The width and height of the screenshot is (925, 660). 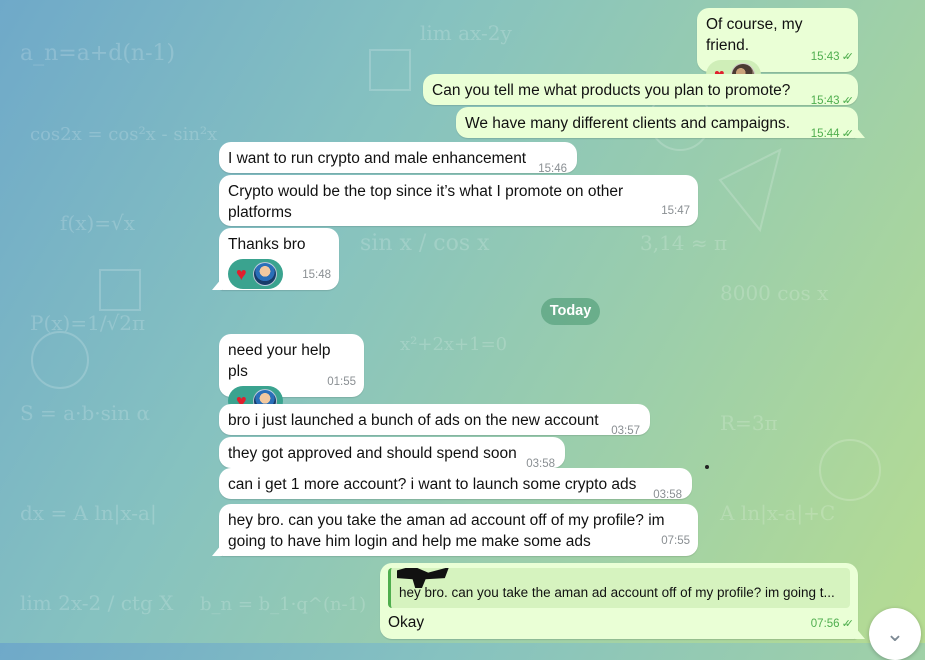 I want to click on message-text: they got approved and should spend soon, so click(x=372, y=453).